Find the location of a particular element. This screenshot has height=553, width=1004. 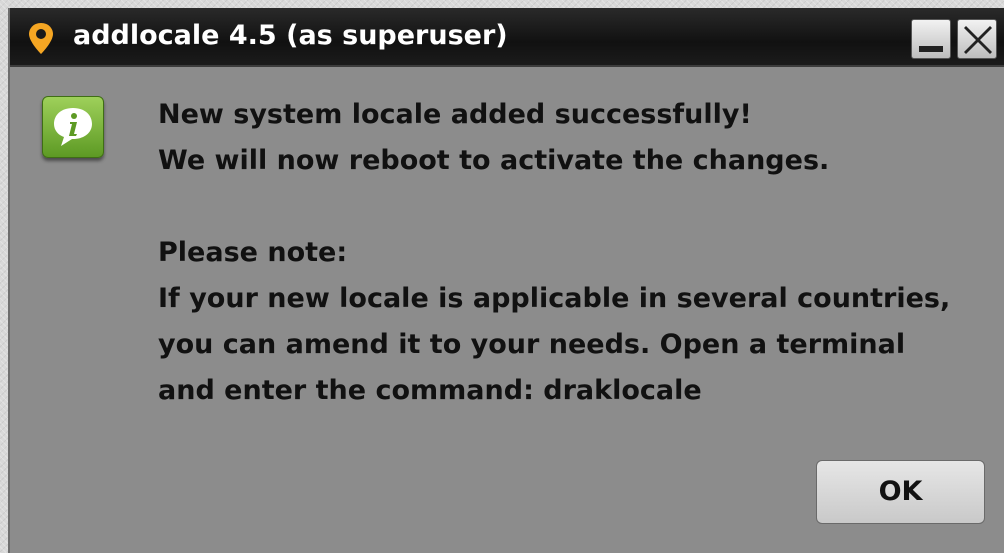

minimize-button is located at coordinates (931, 39).